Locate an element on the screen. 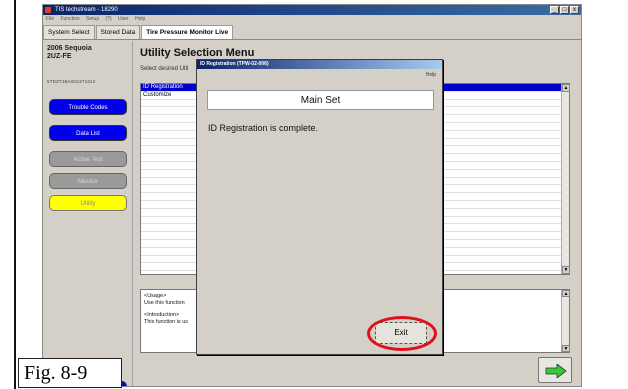 The height and width of the screenshot is (389, 628). minimize-button: _ is located at coordinates (554, 10).